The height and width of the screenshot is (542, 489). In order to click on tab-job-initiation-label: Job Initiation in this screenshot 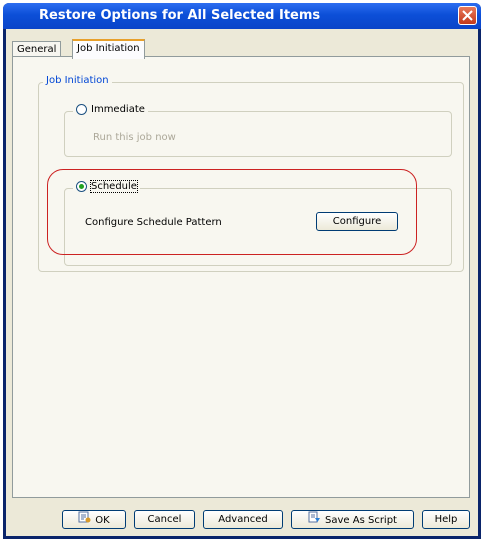, I will do `click(108, 48)`.